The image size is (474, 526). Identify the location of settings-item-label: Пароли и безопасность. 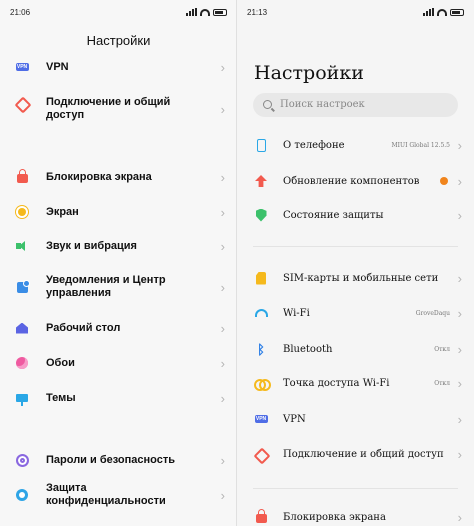
(111, 459).